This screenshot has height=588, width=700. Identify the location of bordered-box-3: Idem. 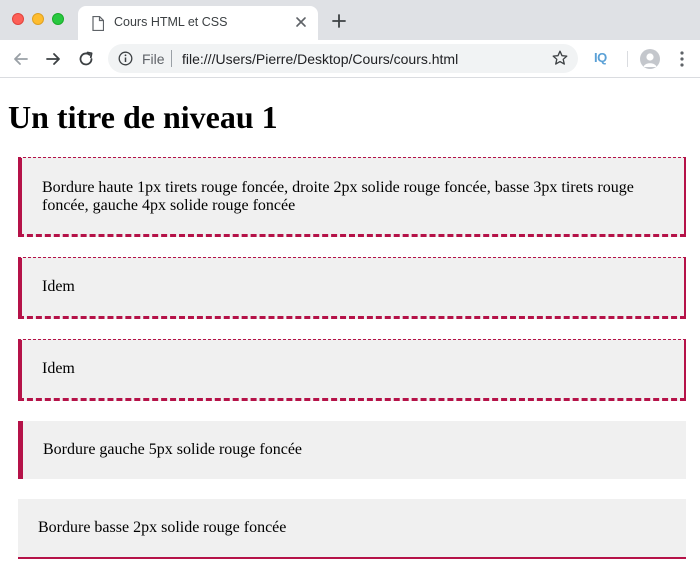
(352, 370).